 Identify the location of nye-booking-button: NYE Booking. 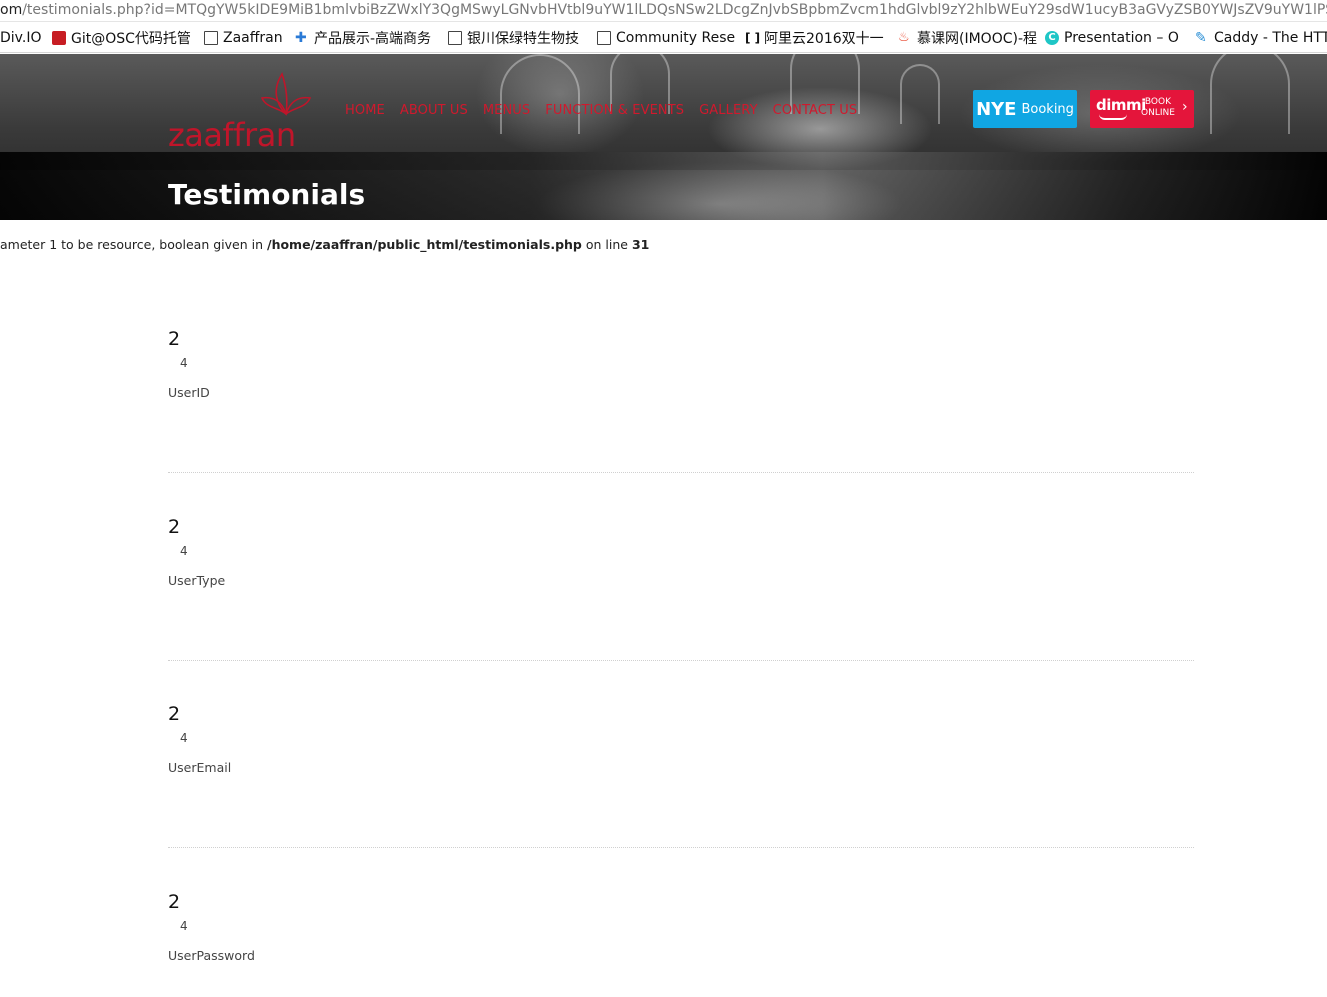
(1025, 109).